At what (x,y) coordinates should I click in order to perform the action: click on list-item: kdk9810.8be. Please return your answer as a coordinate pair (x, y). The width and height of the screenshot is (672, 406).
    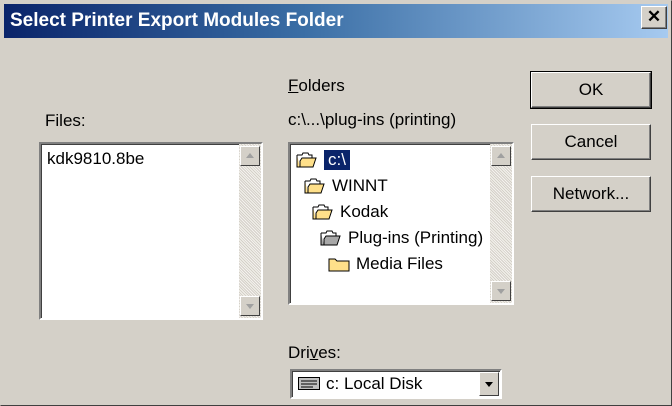
    Looking at the image, I should click on (95, 159).